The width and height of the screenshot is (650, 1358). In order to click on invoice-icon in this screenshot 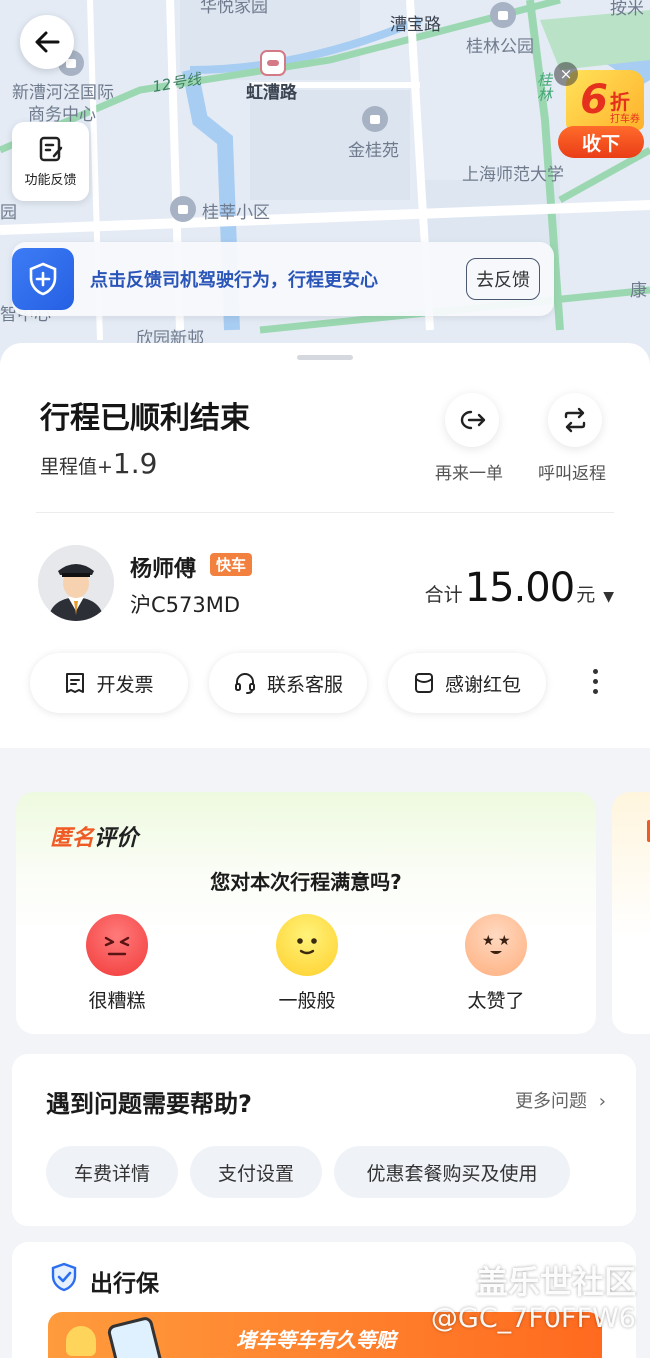, I will do `click(75, 683)`.